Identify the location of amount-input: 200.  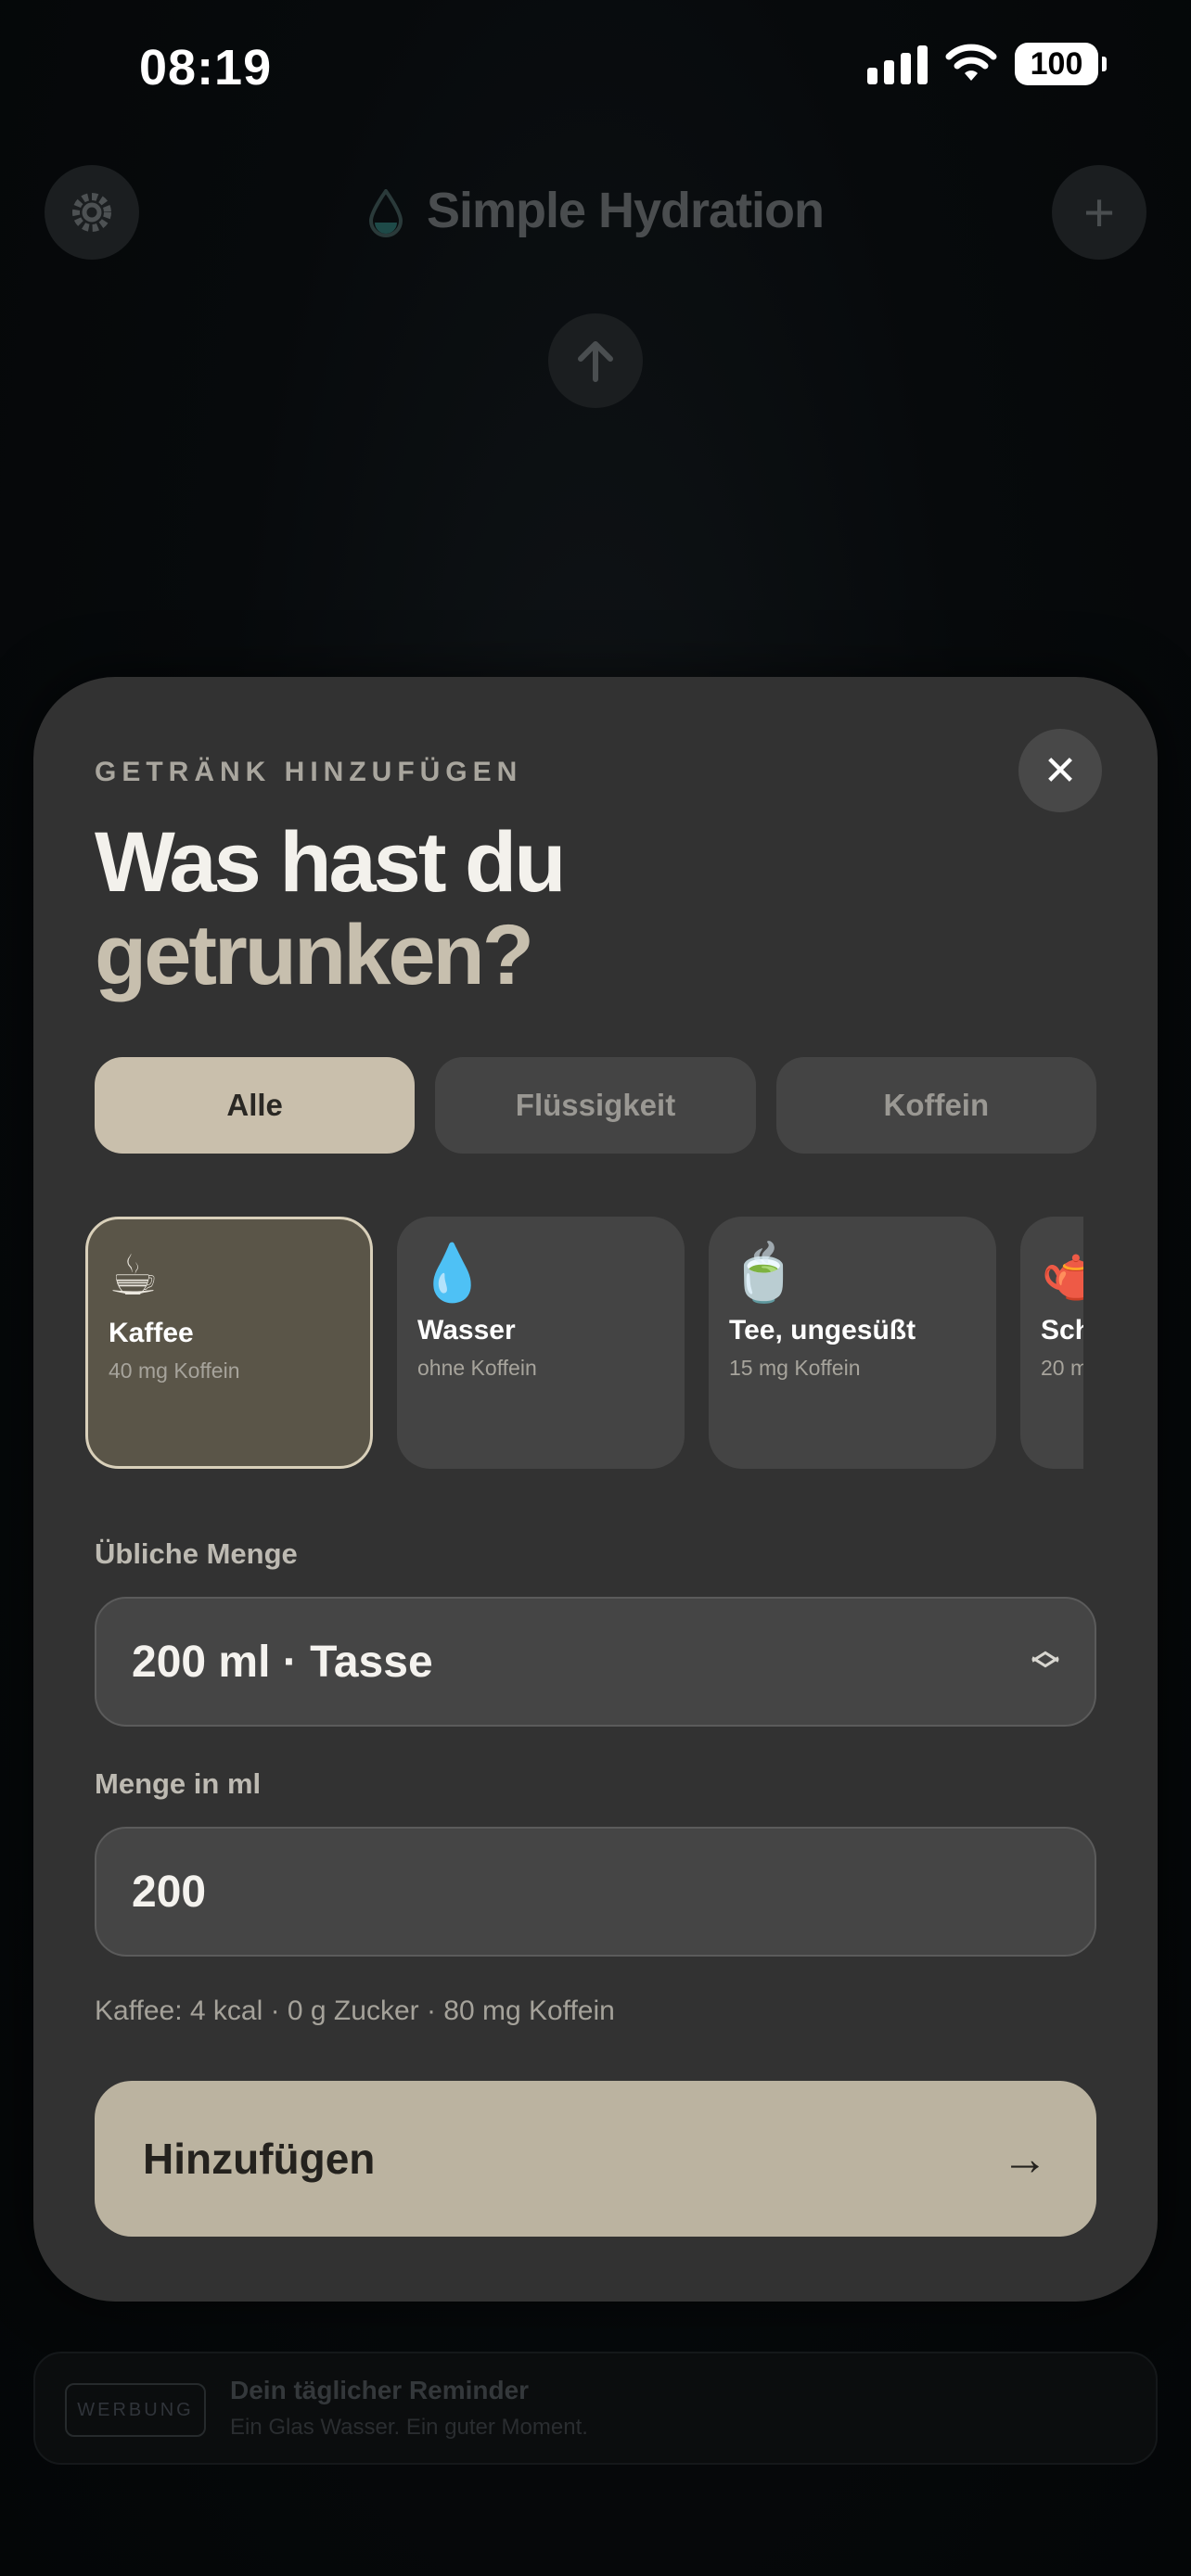
(595, 1892).